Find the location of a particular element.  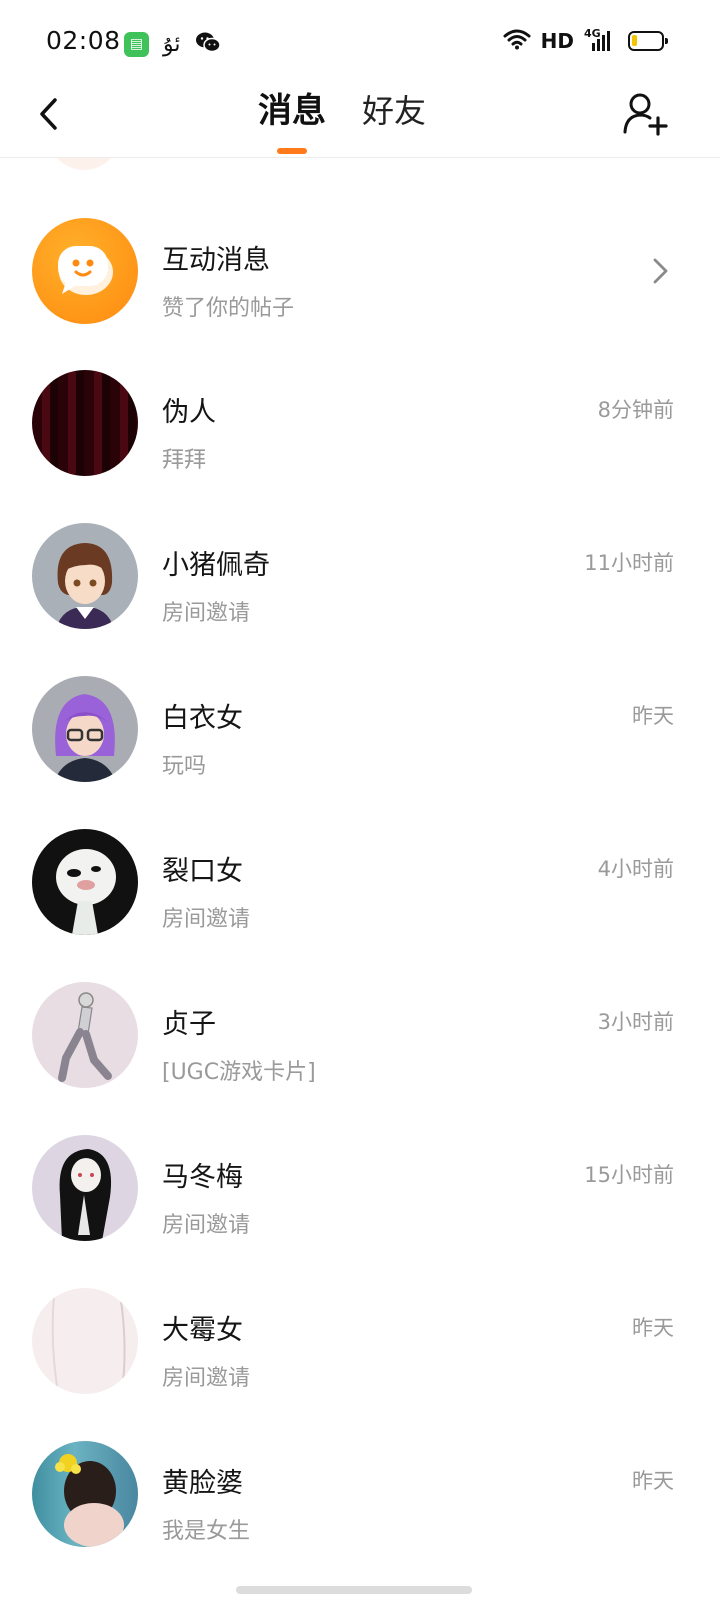

contact-name: 黄脸婆 is located at coordinates (202, 1483).